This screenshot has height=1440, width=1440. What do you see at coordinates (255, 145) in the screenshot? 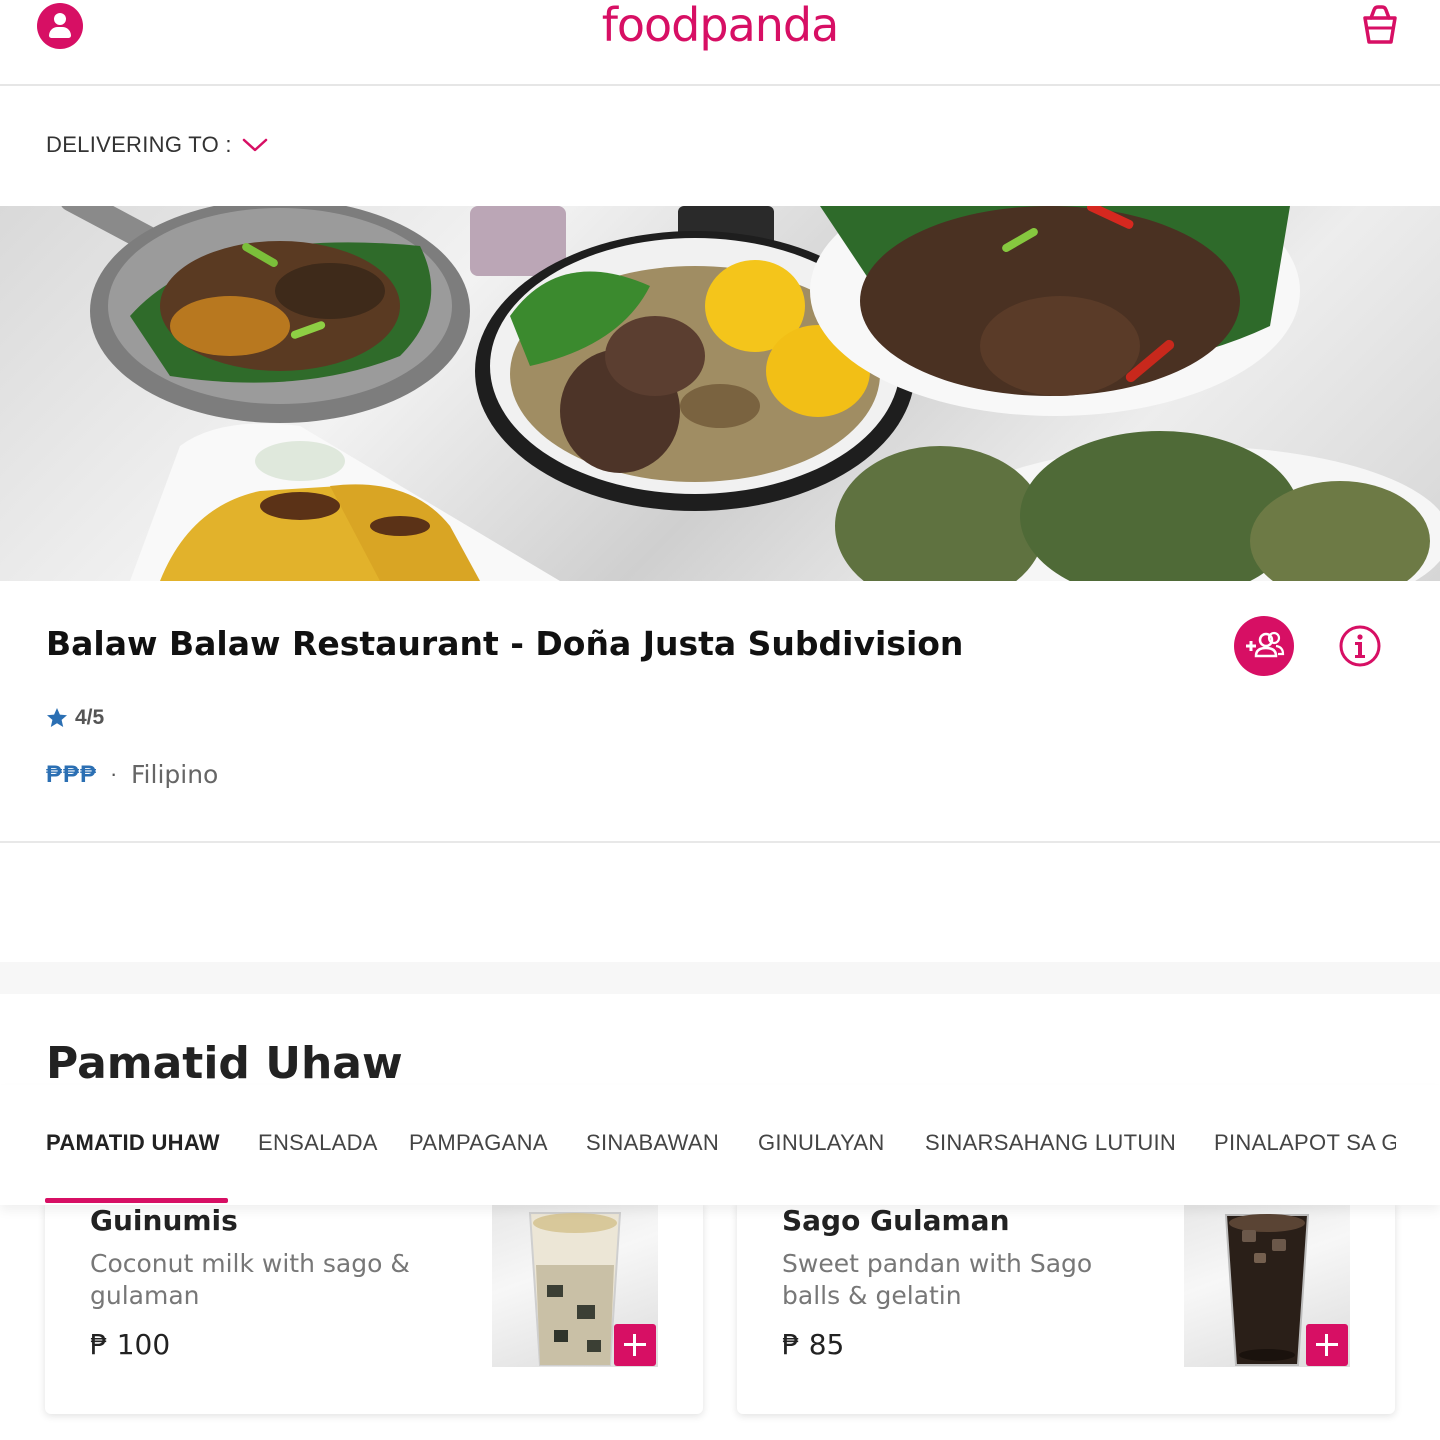
I see `chevron-down-icon` at bounding box center [255, 145].